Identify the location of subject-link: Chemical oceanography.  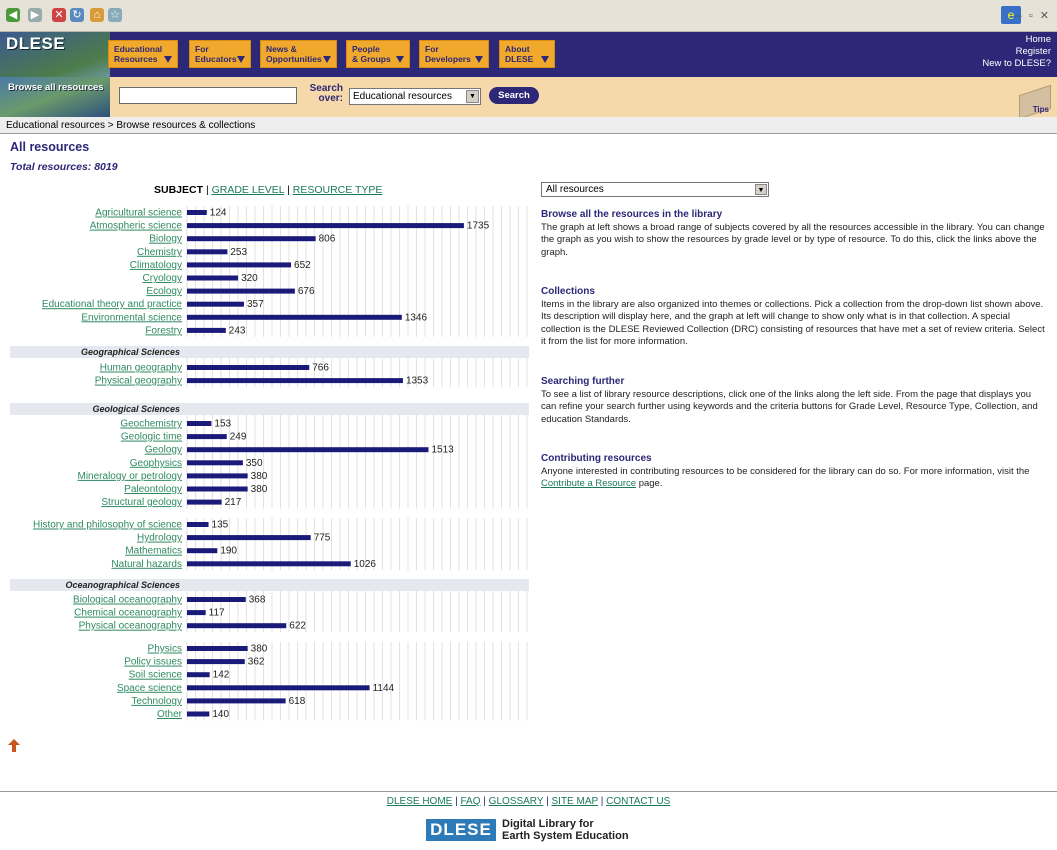
(128, 613).